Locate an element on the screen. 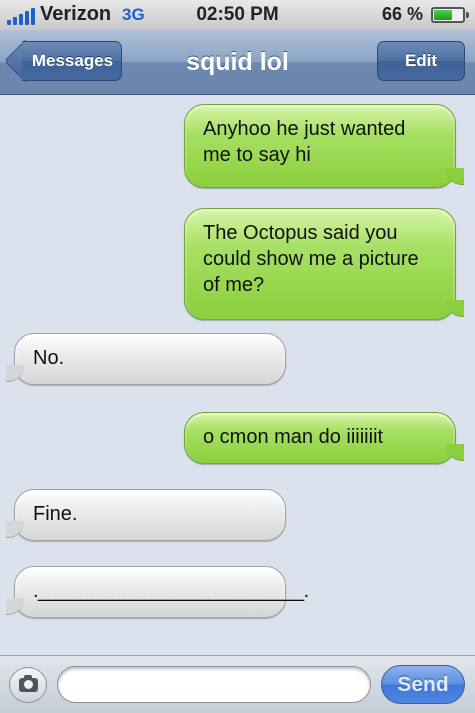 The width and height of the screenshot is (475, 713). camera-button is located at coordinates (28, 685).